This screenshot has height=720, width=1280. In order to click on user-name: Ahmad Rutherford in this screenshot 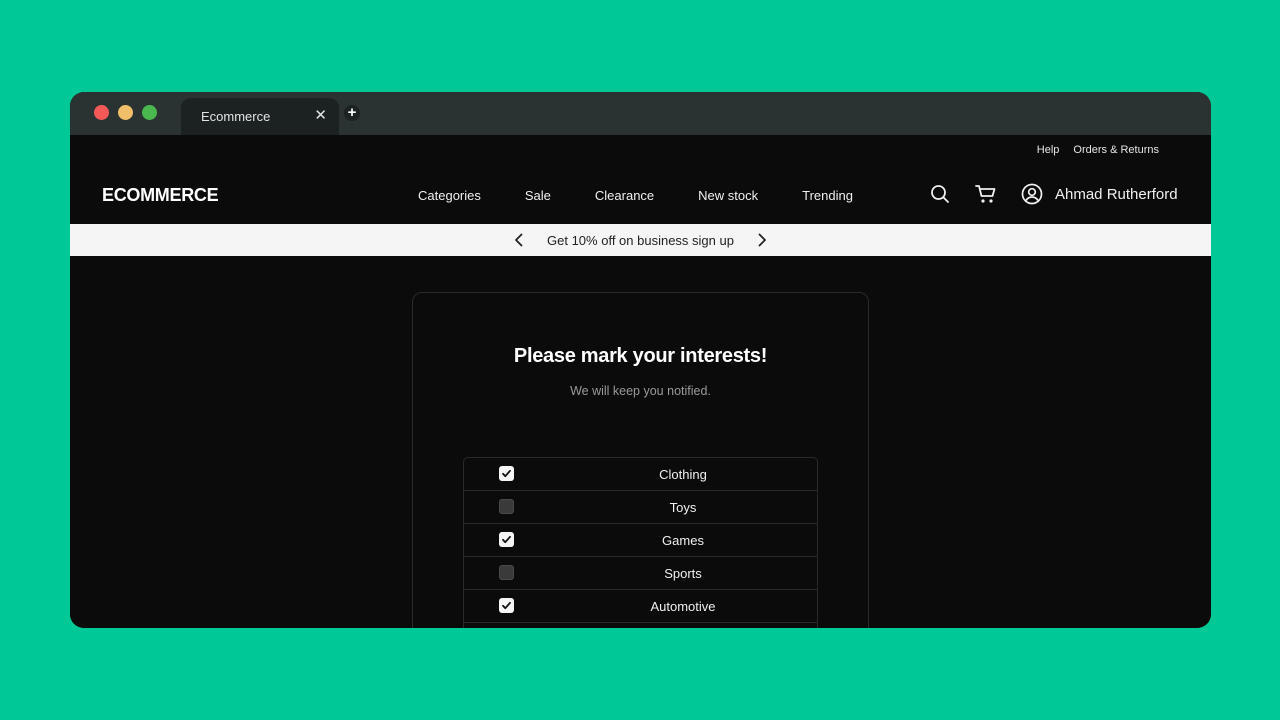, I will do `click(1116, 194)`.